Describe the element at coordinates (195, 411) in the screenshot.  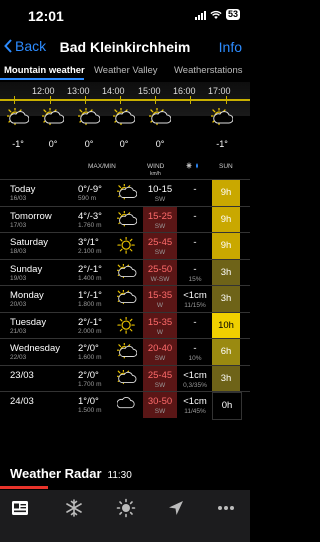
I see `precip-chance: 11/45%` at that location.